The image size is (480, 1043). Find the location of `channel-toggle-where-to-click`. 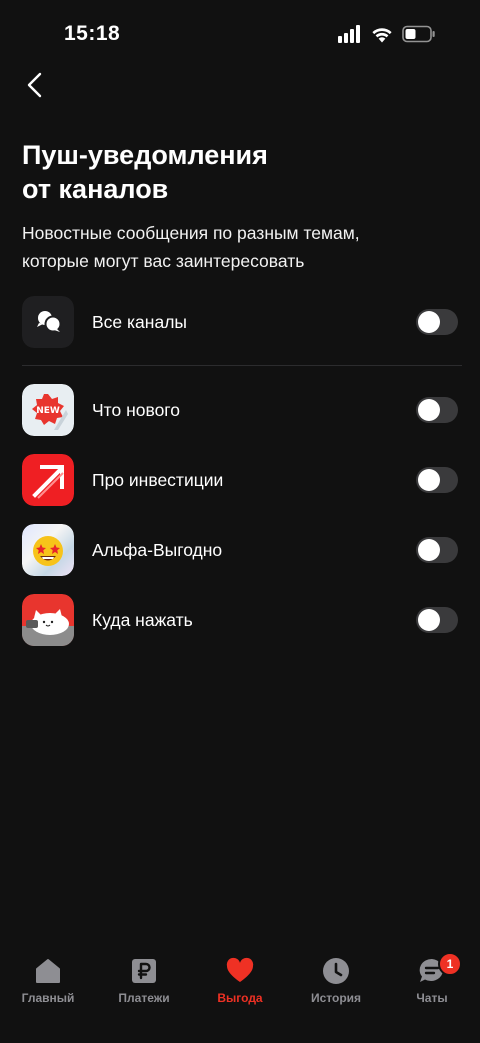

channel-toggle-where-to-click is located at coordinates (437, 620).